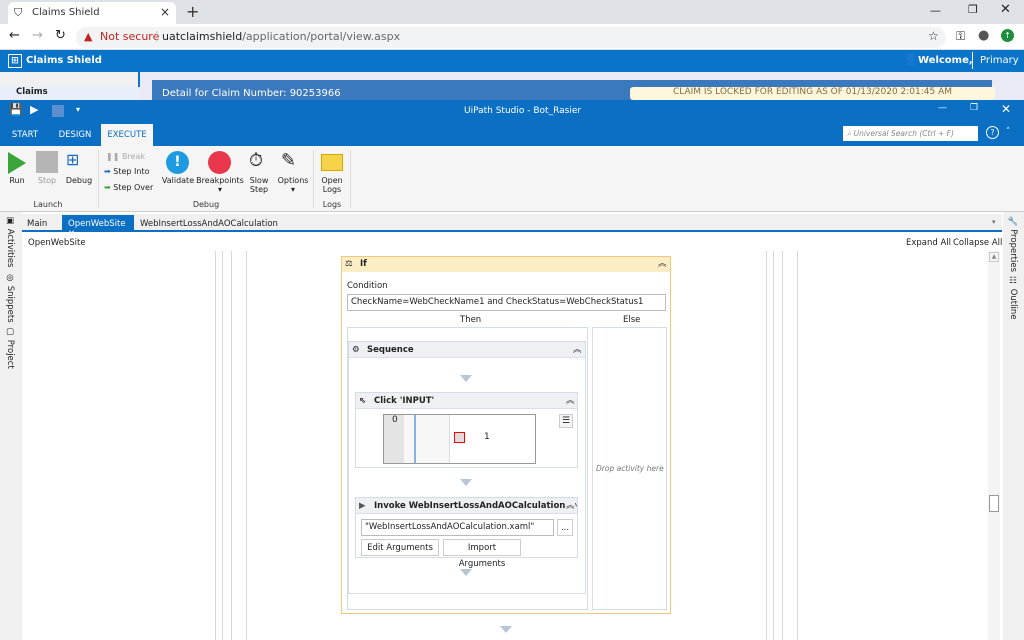  What do you see at coordinates (362, 506) in the screenshot?
I see `invoke-icon: ▶` at bounding box center [362, 506].